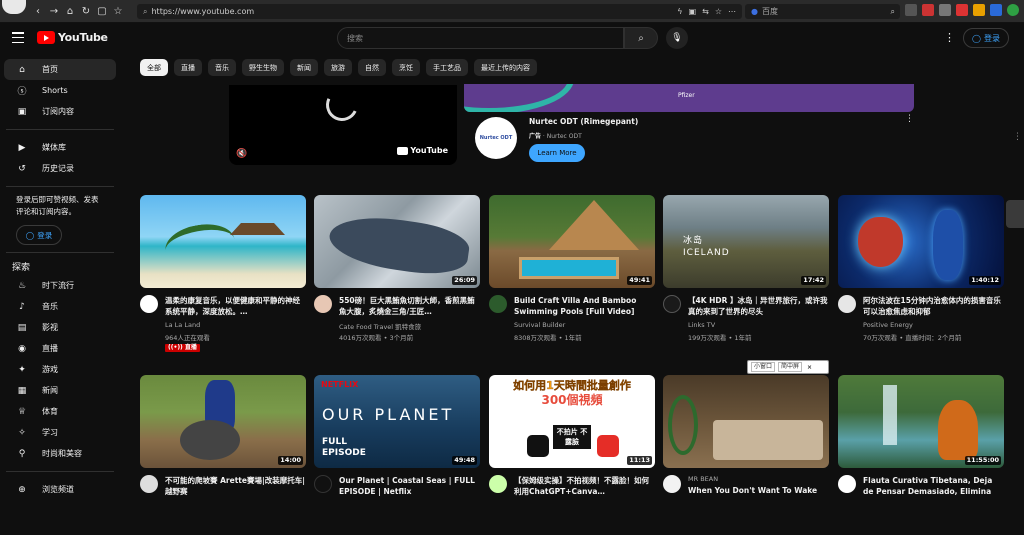 The height and width of the screenshot is (535, 1024). I want to click on sidebar-item-live: ◉ 直播, so click(60, 348).